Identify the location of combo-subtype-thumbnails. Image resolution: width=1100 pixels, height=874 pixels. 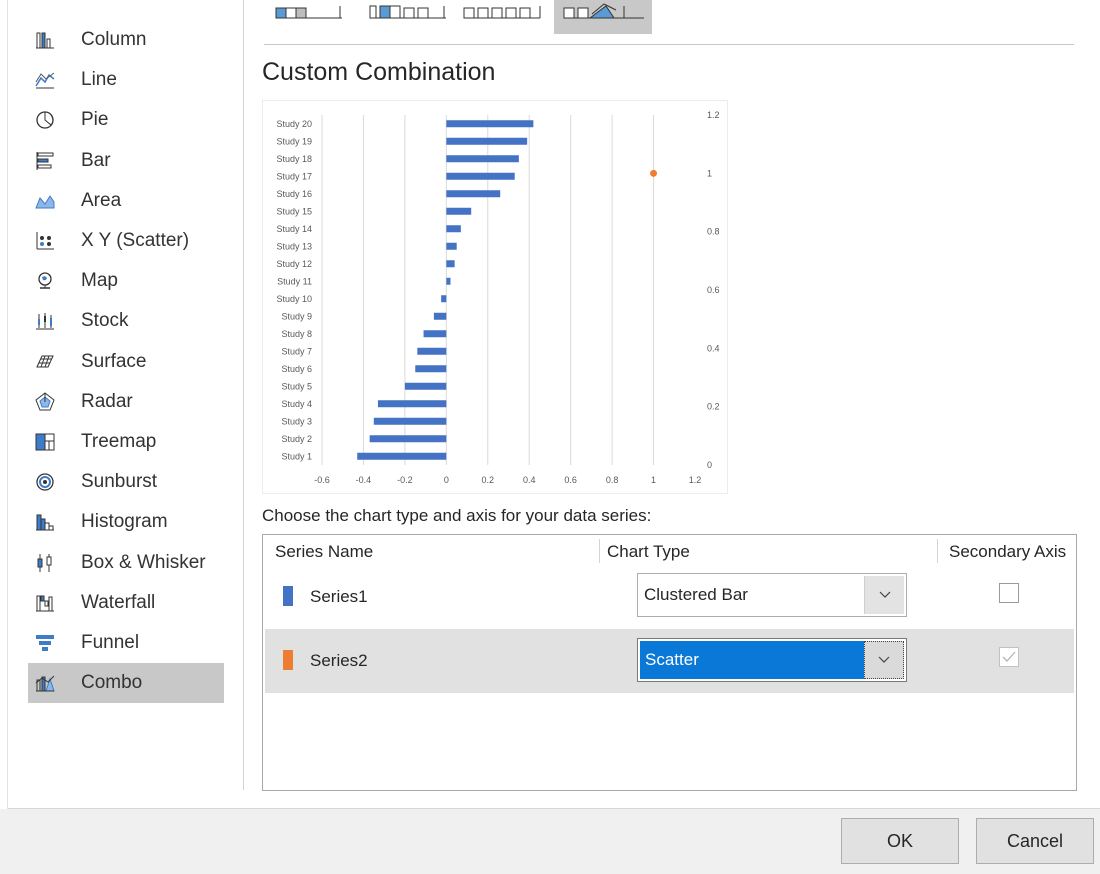
(462, 17).